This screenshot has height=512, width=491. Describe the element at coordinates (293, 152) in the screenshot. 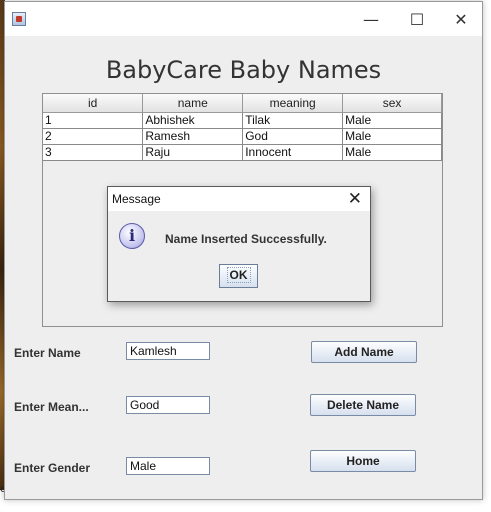

I see `cell-meaning: Innocent` at that location.